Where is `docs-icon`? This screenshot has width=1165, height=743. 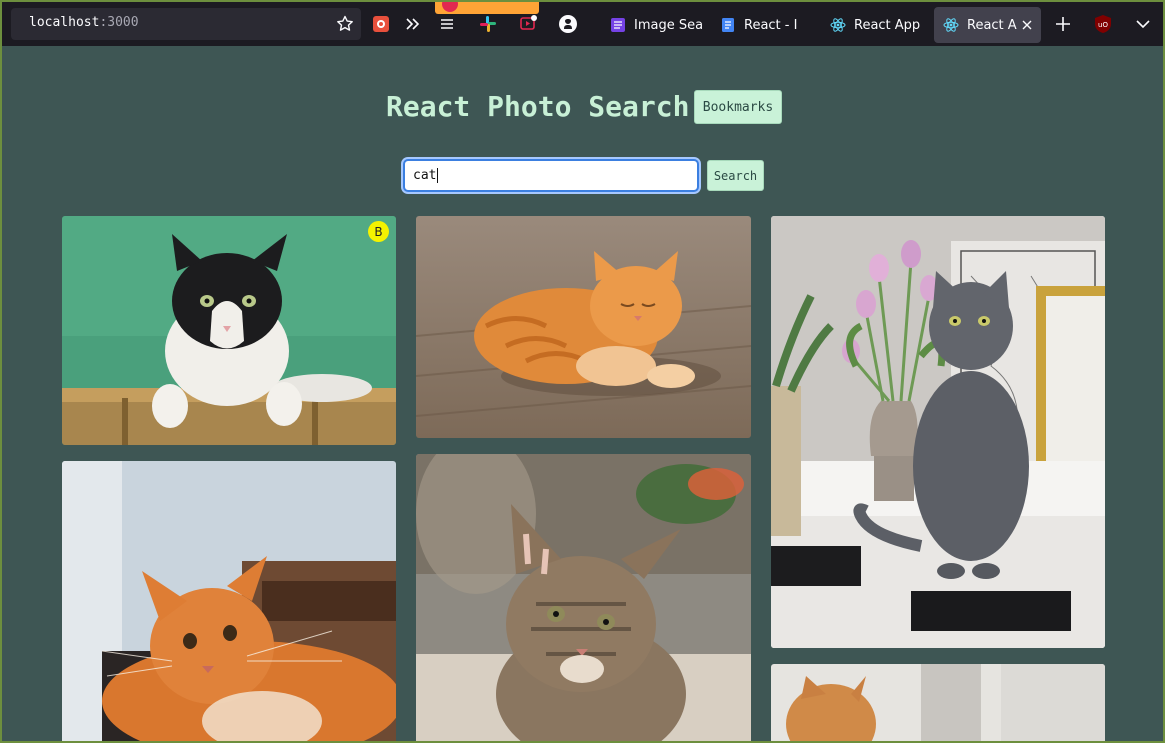 docs-icon is located at coordinates (728, 25).